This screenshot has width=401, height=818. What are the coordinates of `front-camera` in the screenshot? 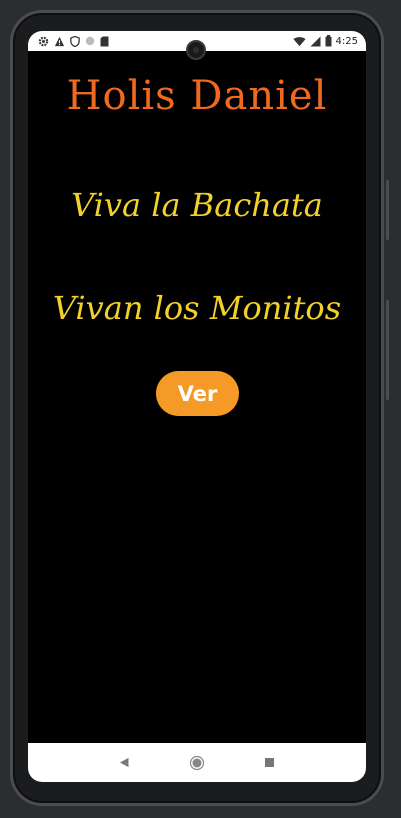 It's located at (196, 50).